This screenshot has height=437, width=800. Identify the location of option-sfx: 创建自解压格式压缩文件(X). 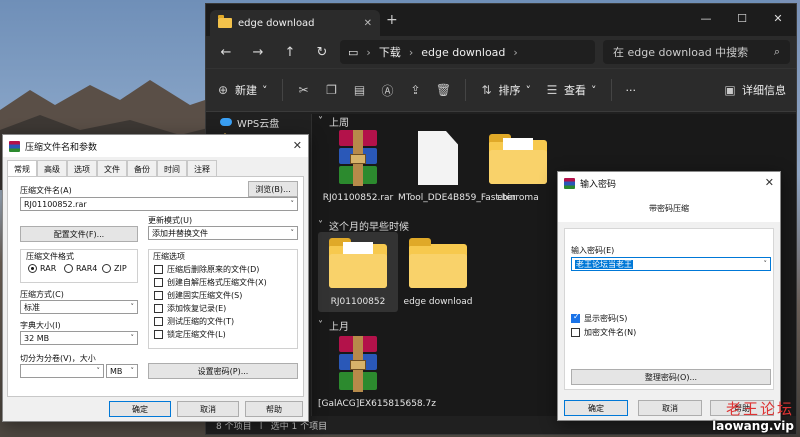
(210, 282).